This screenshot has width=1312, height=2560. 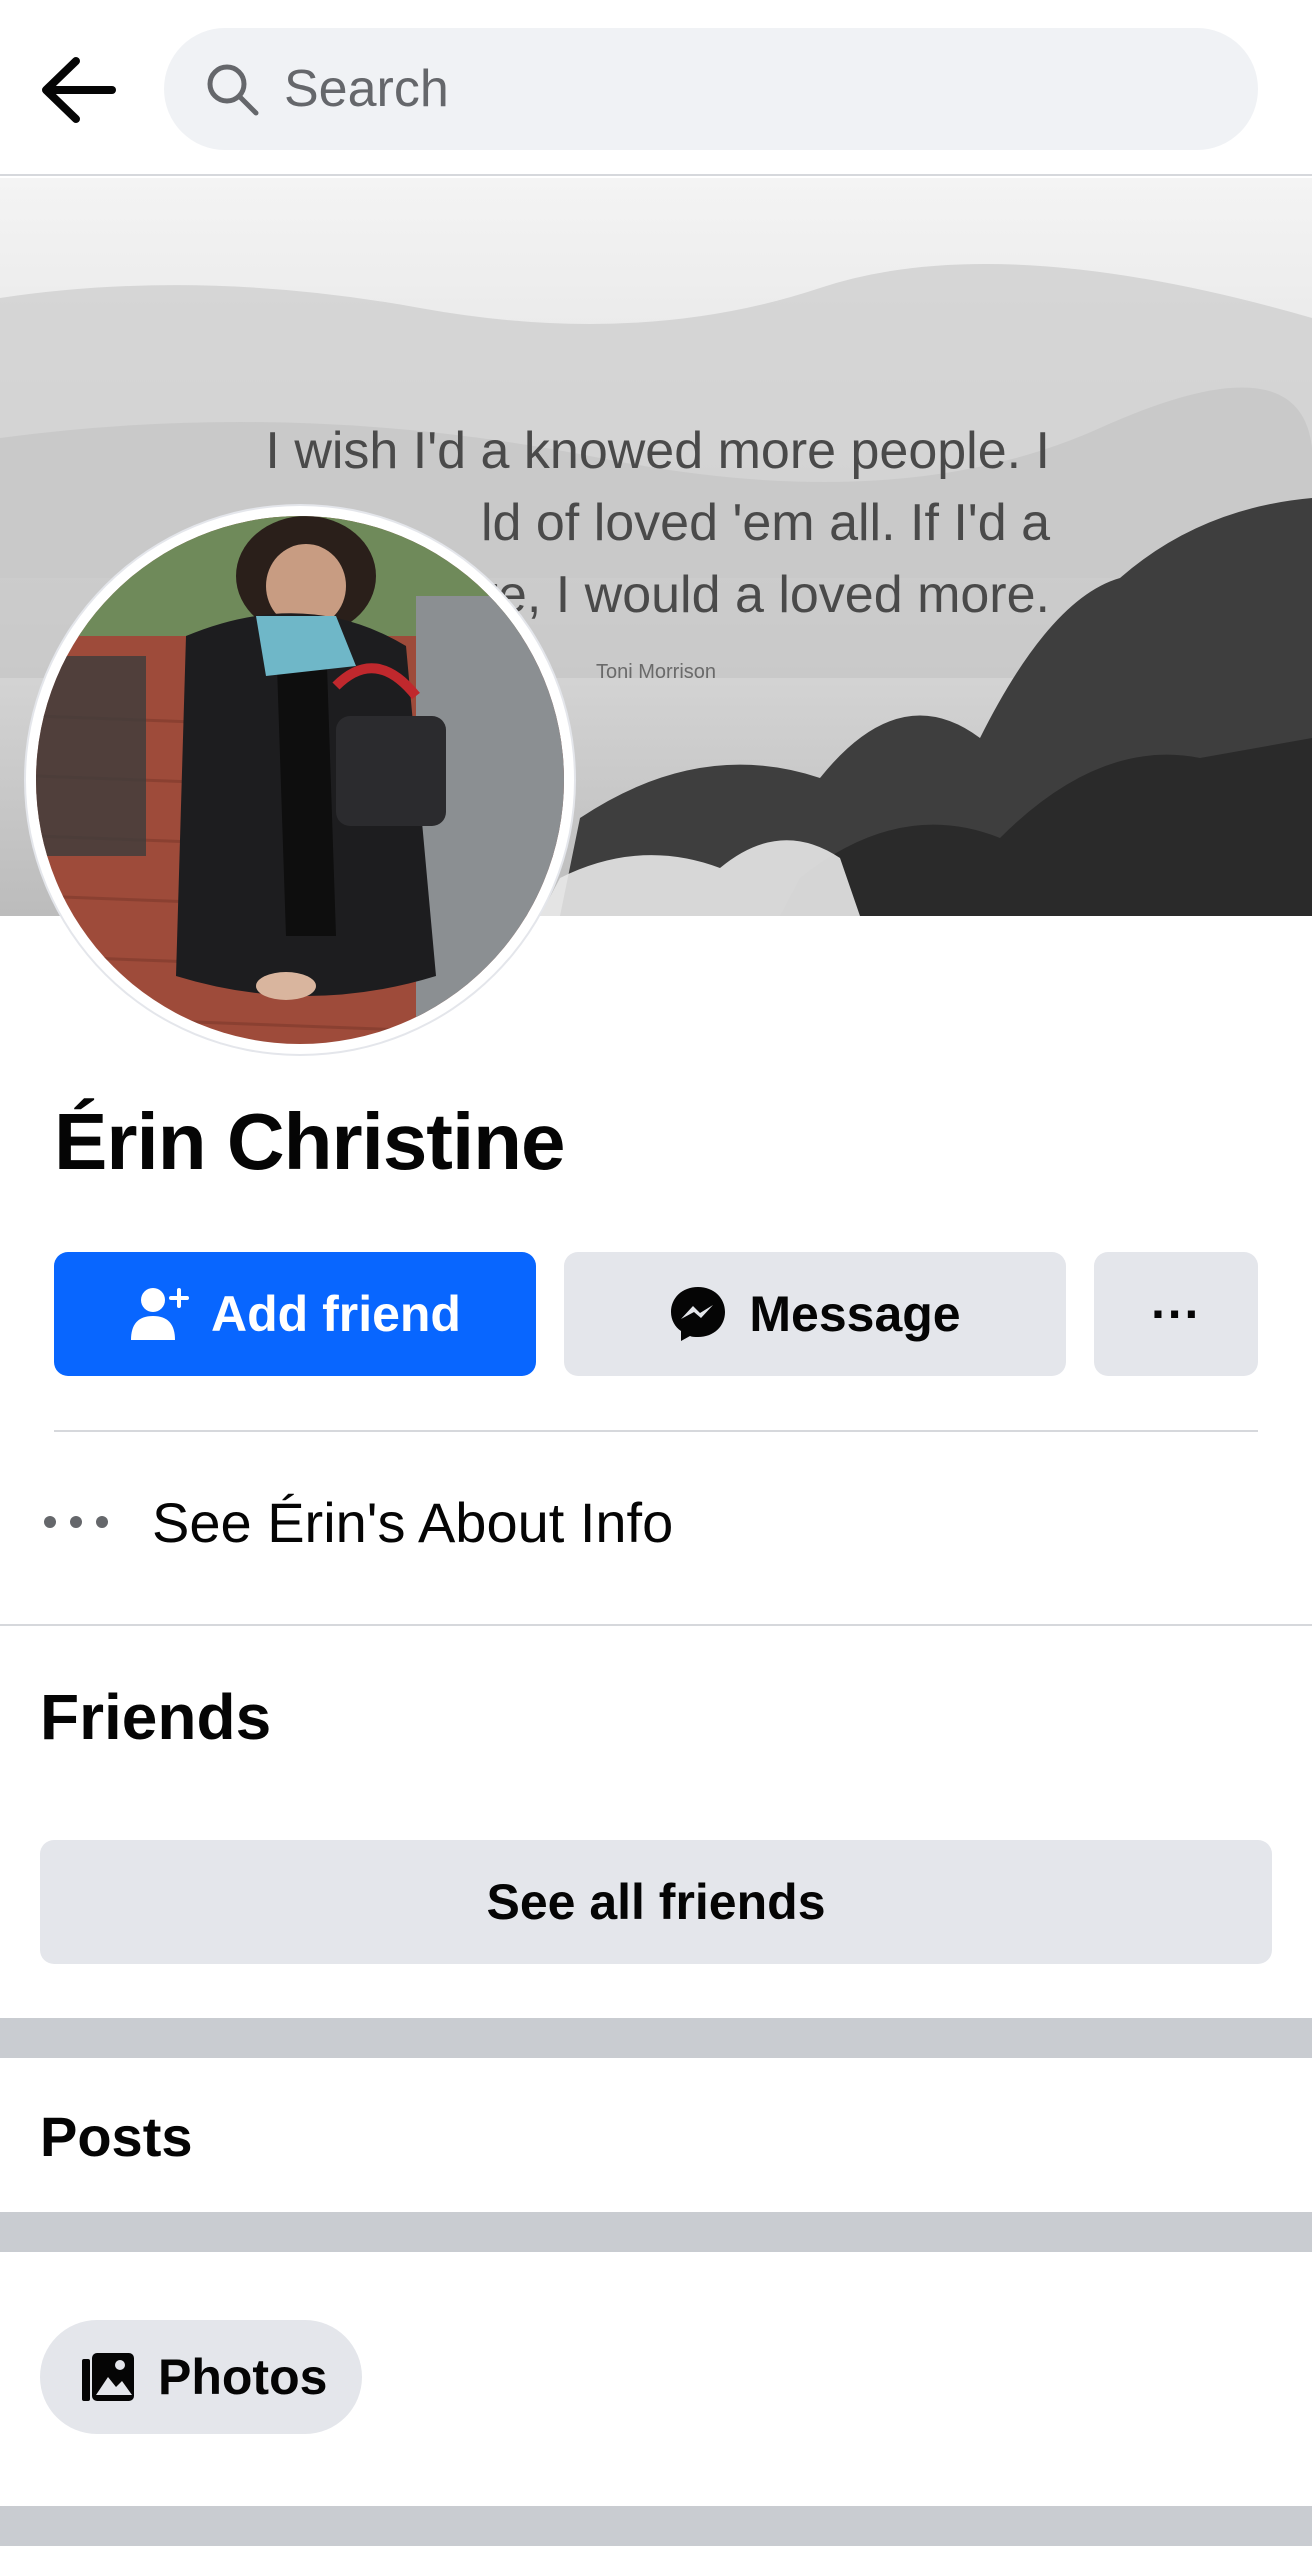 I want to click on about-info-row: See Érin's About Info, so click(x=656, y=1522).